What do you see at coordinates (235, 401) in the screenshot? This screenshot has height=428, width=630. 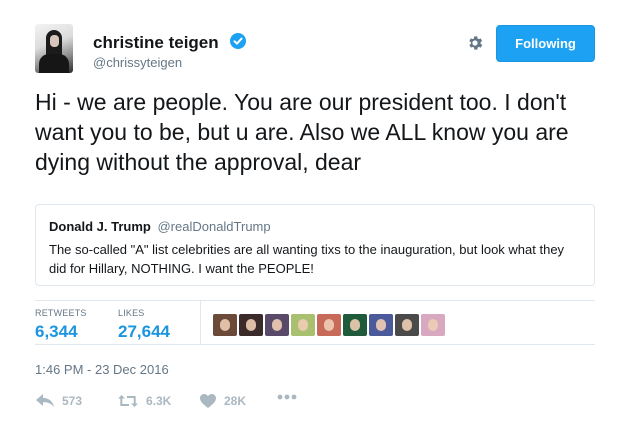 I see `like-count: 28K` at bounding box center [235, 401].